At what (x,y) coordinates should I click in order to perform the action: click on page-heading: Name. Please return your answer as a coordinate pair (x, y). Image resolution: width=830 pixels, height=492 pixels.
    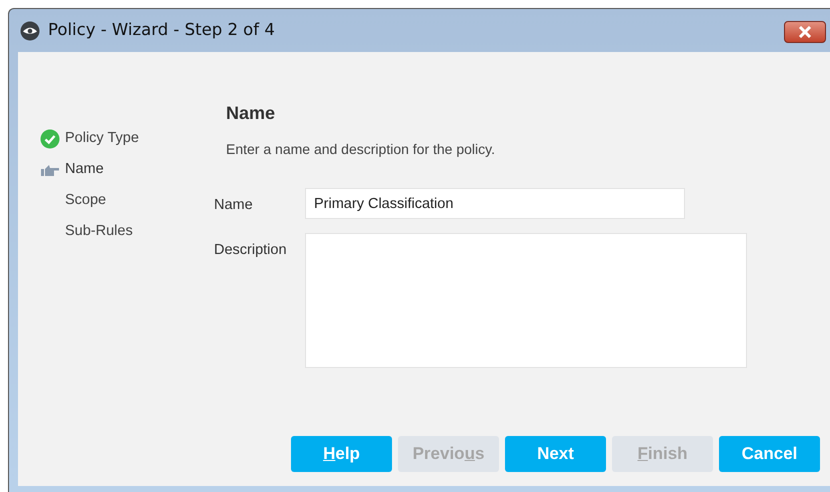
    Looking at the image, I should click on (251, 113).